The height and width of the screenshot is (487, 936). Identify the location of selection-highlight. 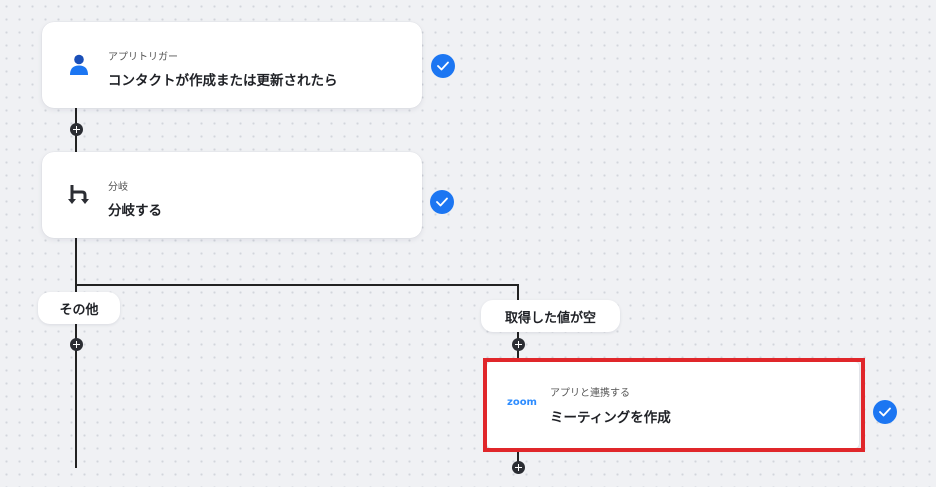
(674, 405).